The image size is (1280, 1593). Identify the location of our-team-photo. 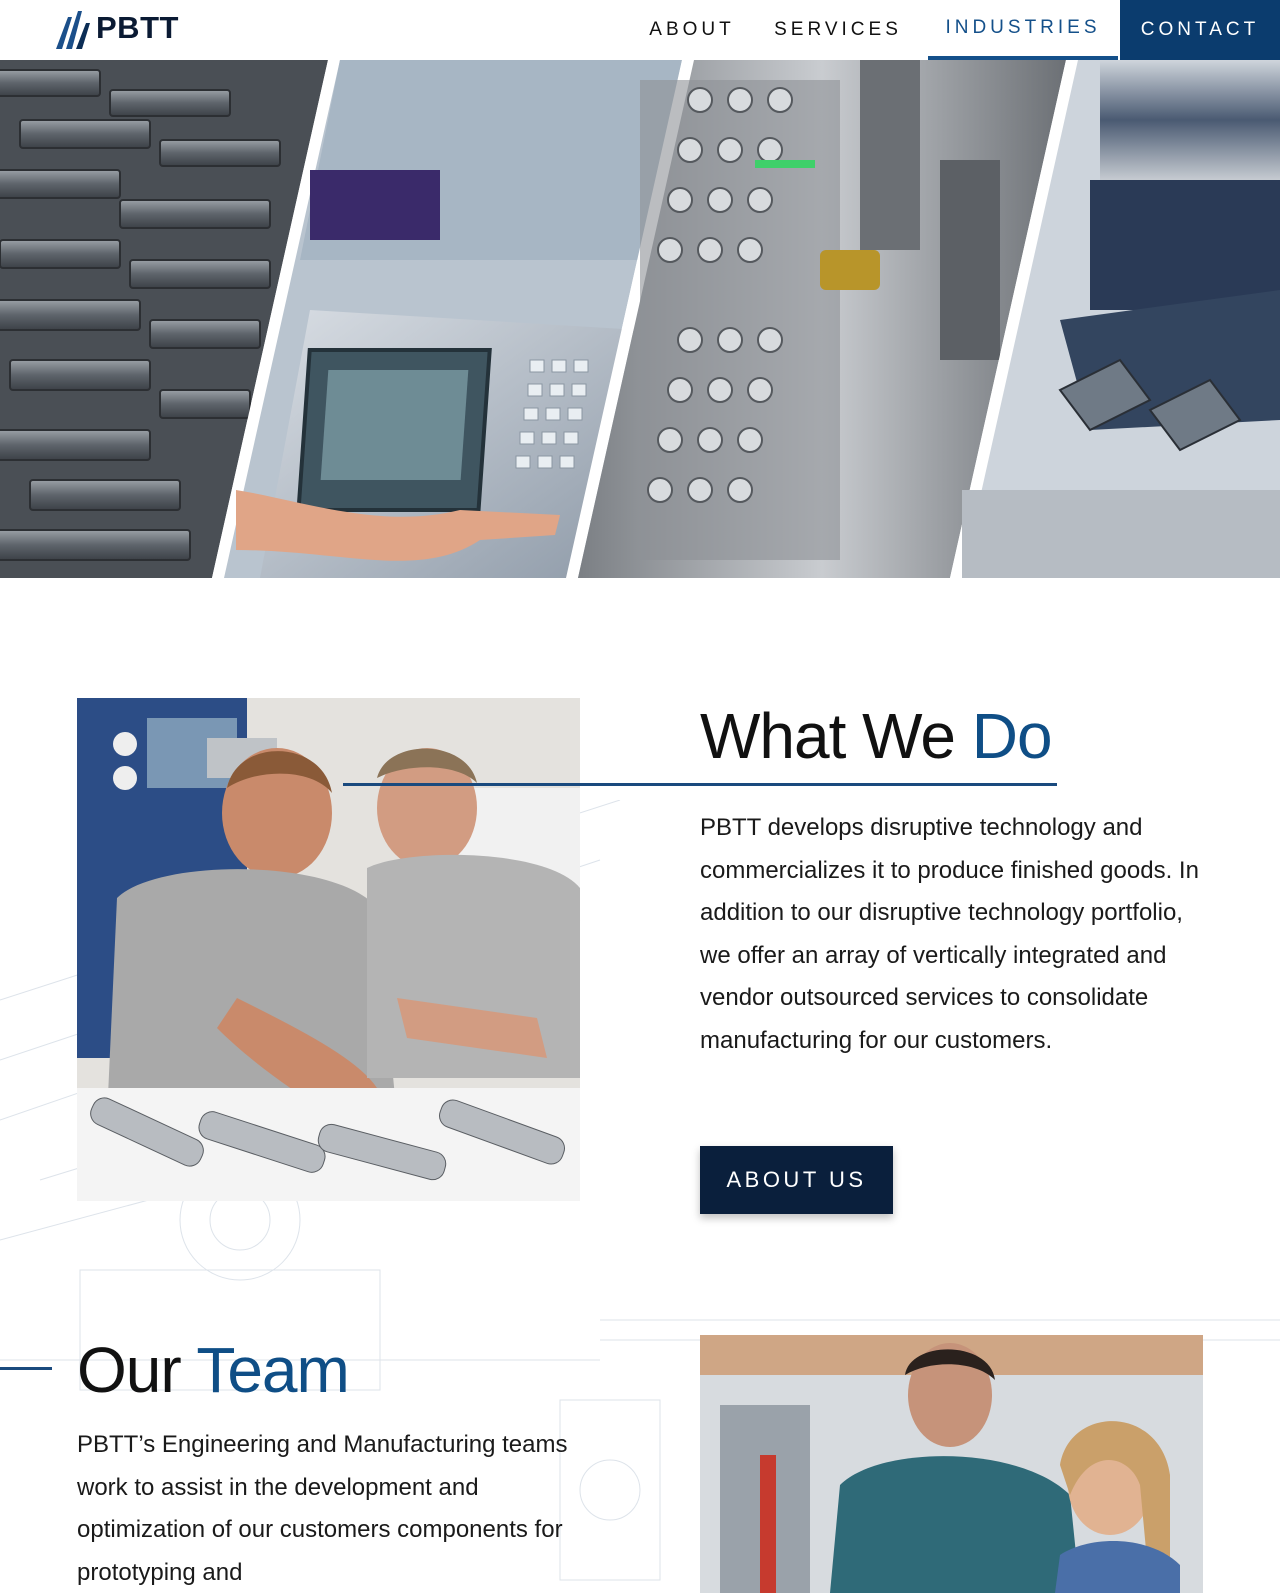
(951, 1464).